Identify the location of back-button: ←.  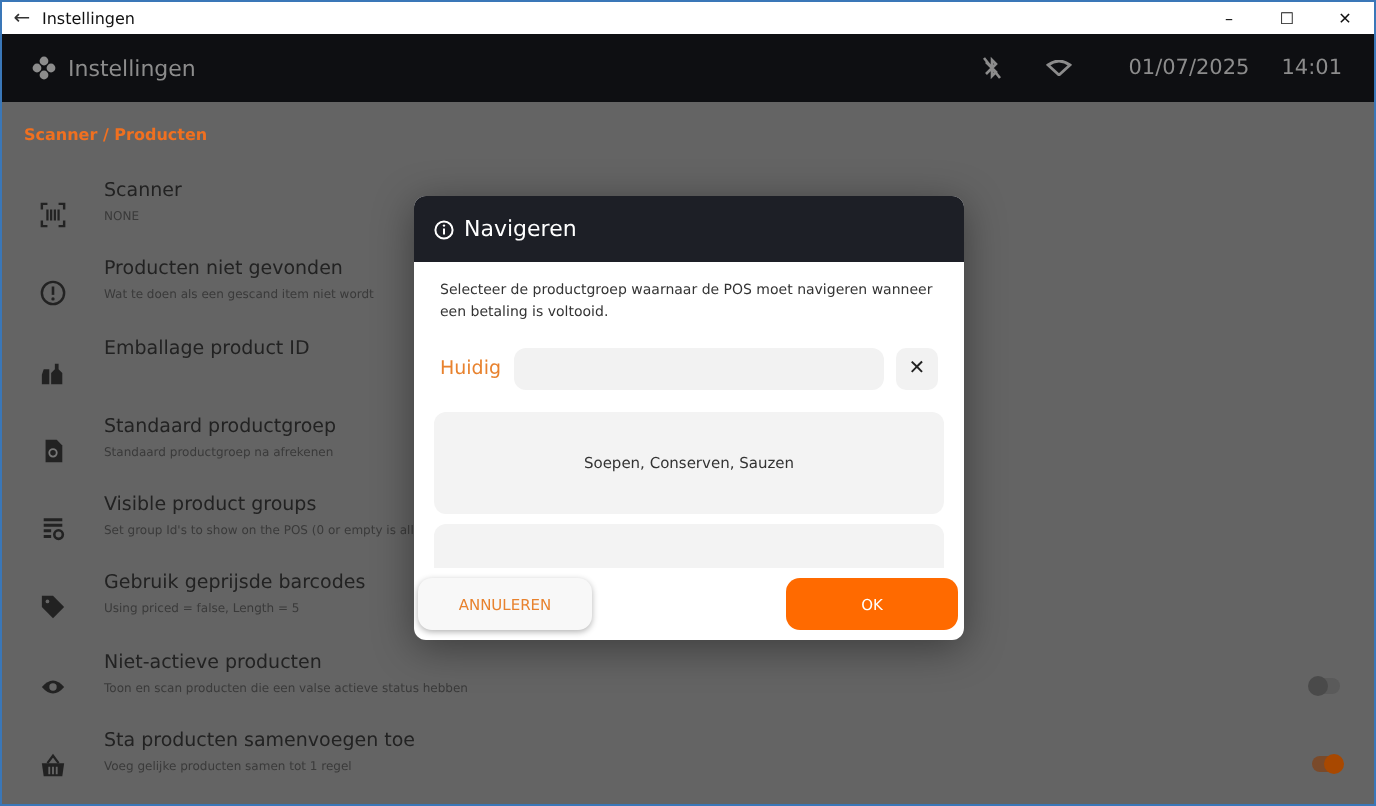
(22, 18).